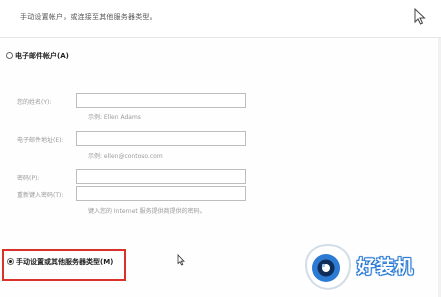 The width and height of the screenshot is (441, 297). Describe the element at coordinates (161, 176) in the screenshot. I see `password-input` at that location.